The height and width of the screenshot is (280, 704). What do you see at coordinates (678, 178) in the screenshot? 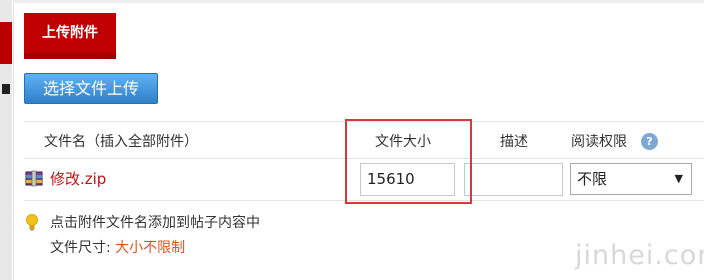
I see `chevron-down-icon: ▼` at bounding box center [678, 178].